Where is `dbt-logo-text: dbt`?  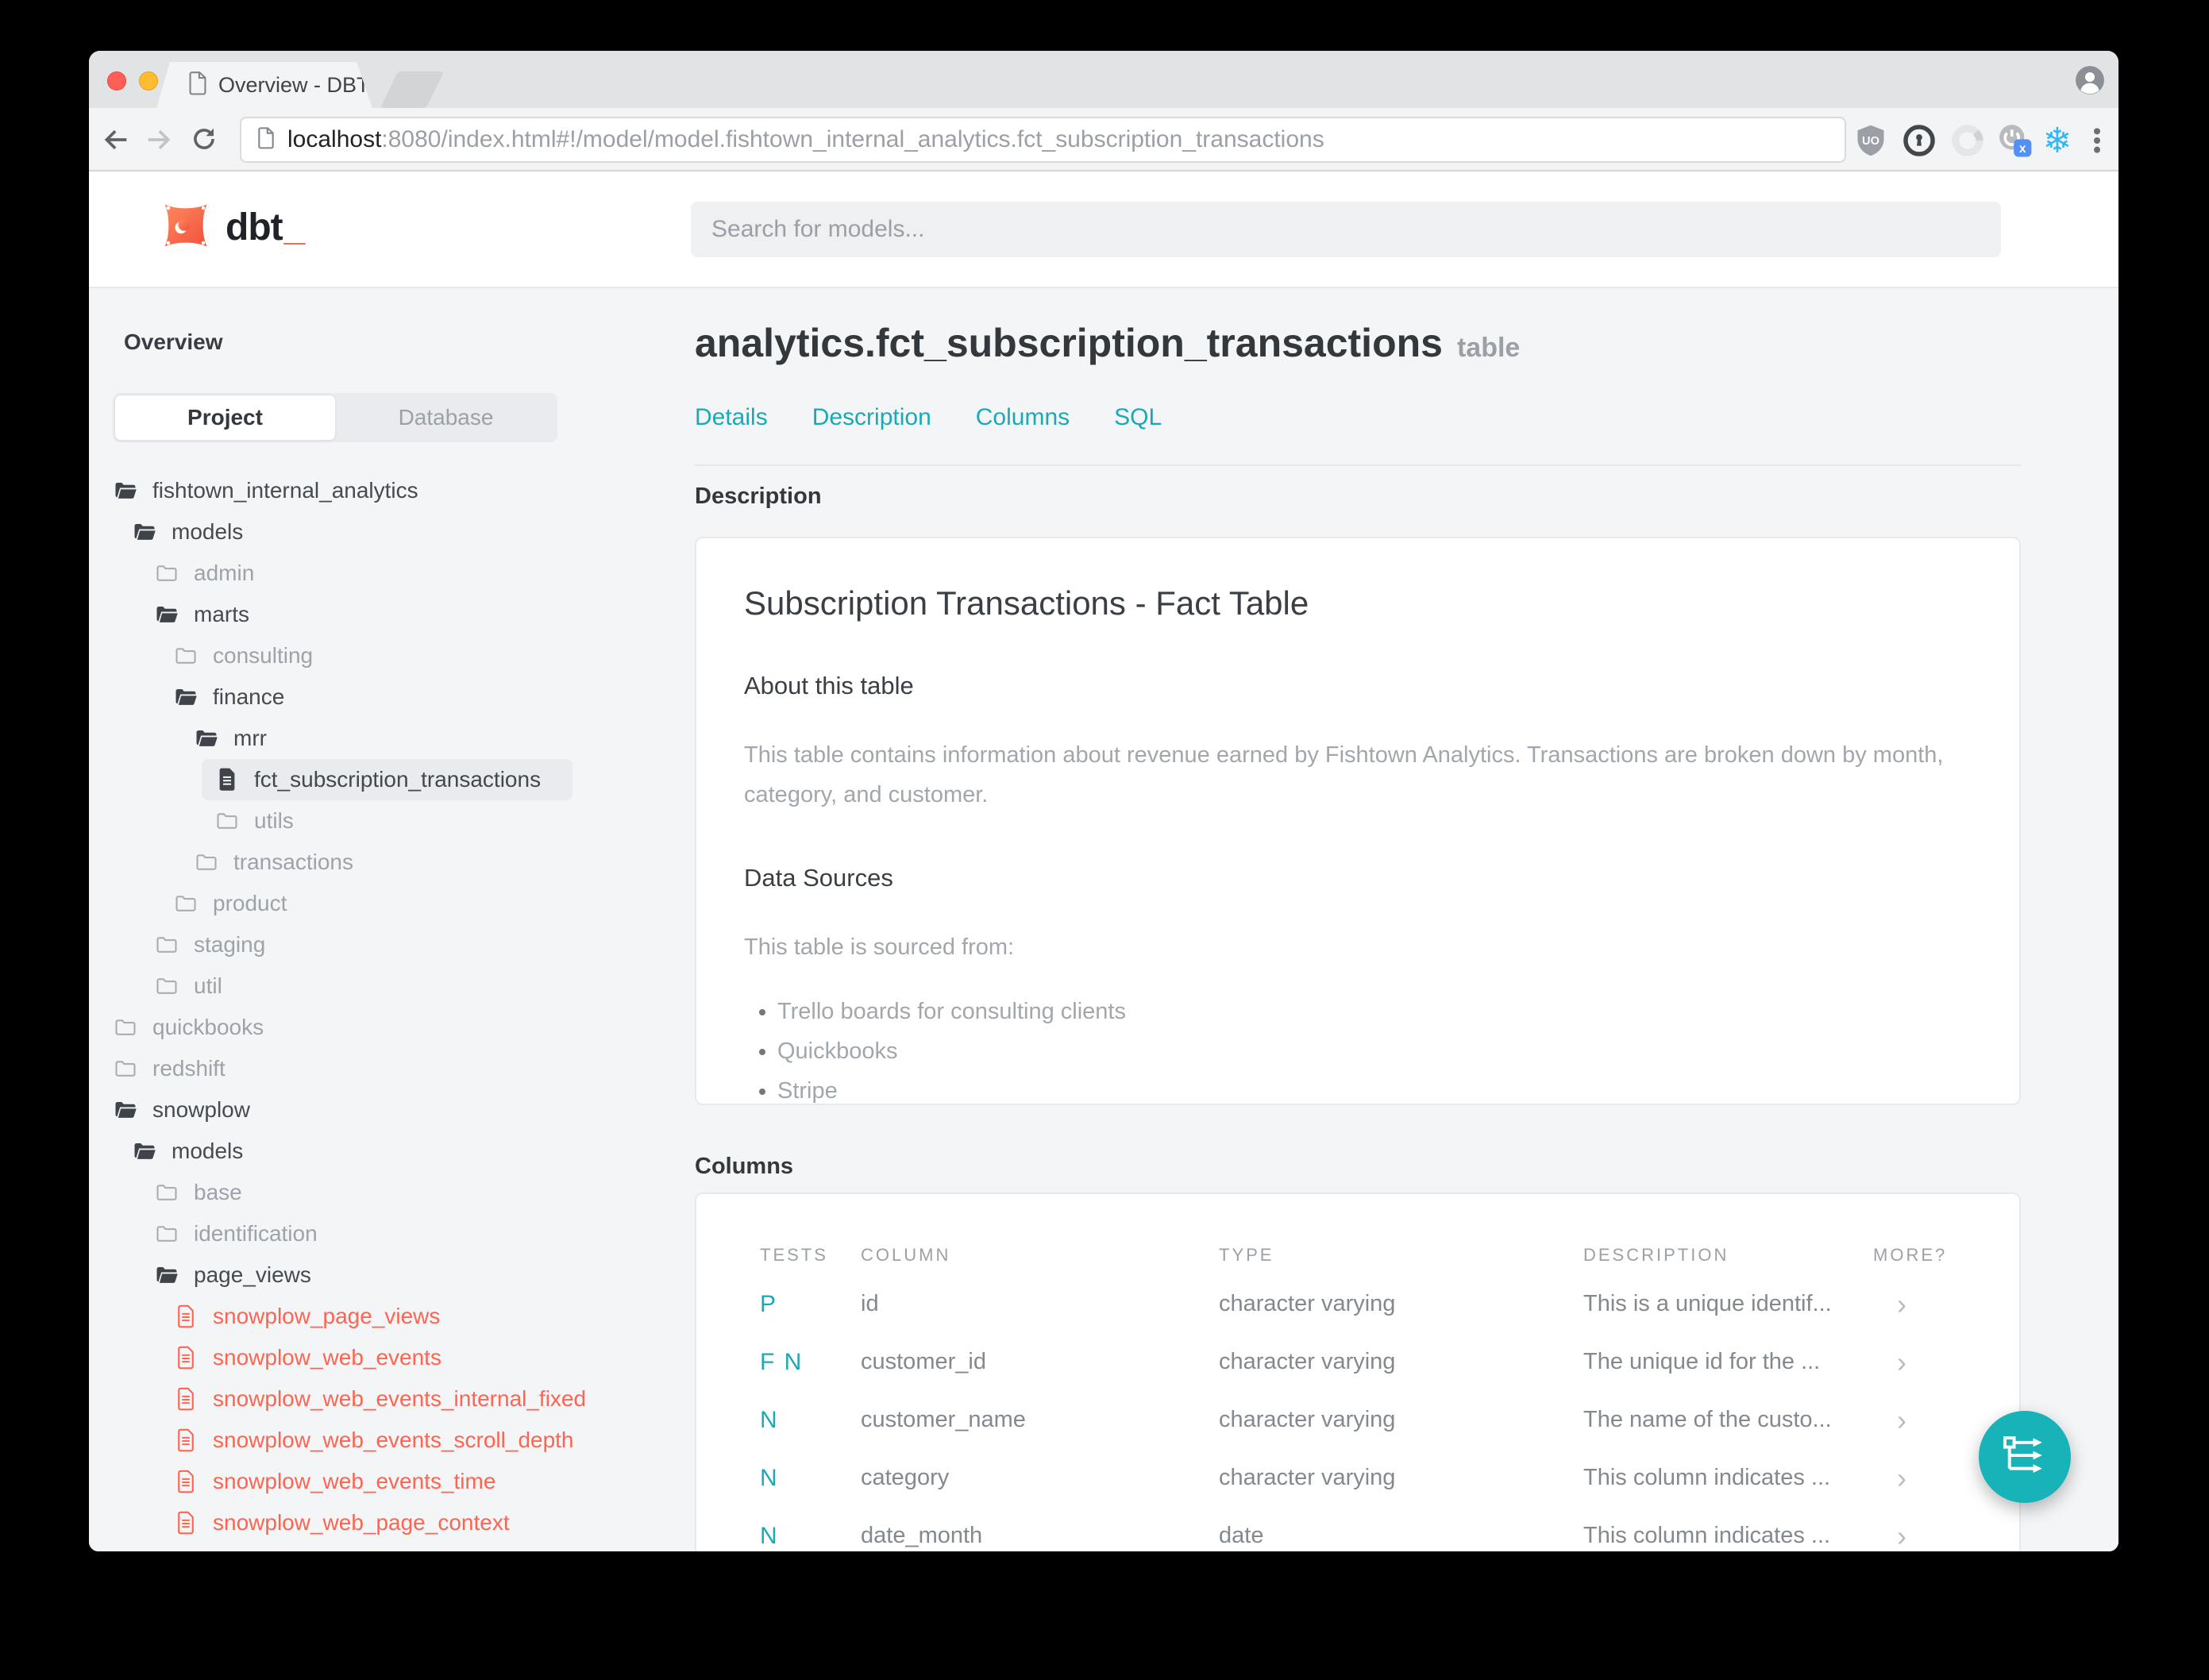 dbt-logo-text: dbt is located at coordinates (254, 228).